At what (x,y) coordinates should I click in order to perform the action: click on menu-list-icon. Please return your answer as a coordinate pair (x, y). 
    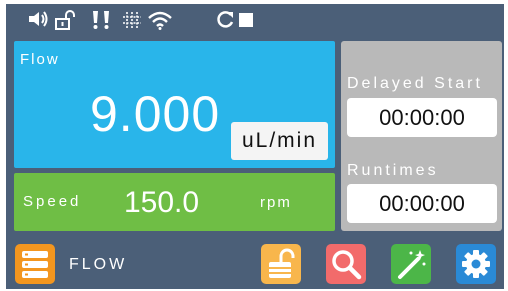
    Looking at the image, I should click on (35, 264).